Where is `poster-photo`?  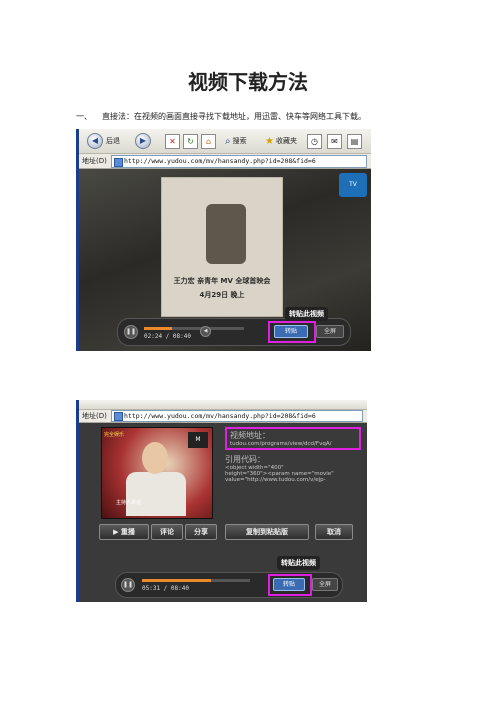
poster-photo is located at coordinates (226, 234).